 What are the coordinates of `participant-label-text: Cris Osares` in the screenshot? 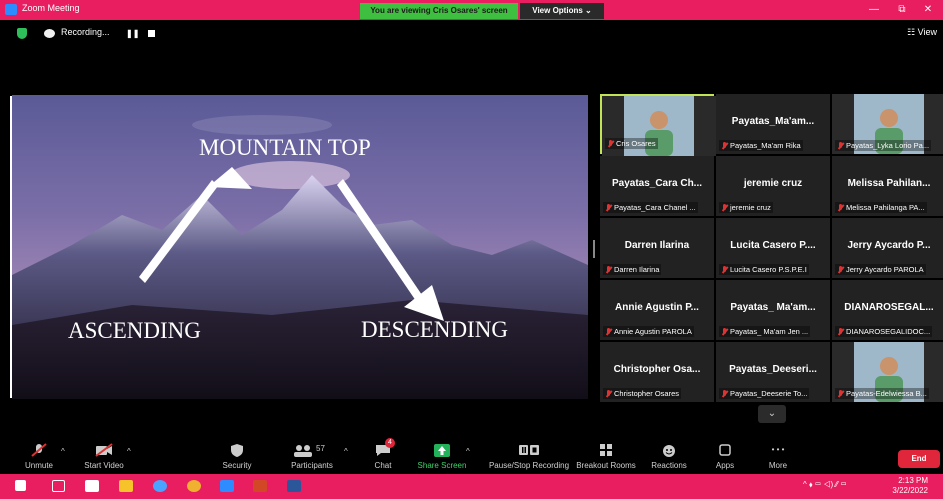 It's located at (636, 143).